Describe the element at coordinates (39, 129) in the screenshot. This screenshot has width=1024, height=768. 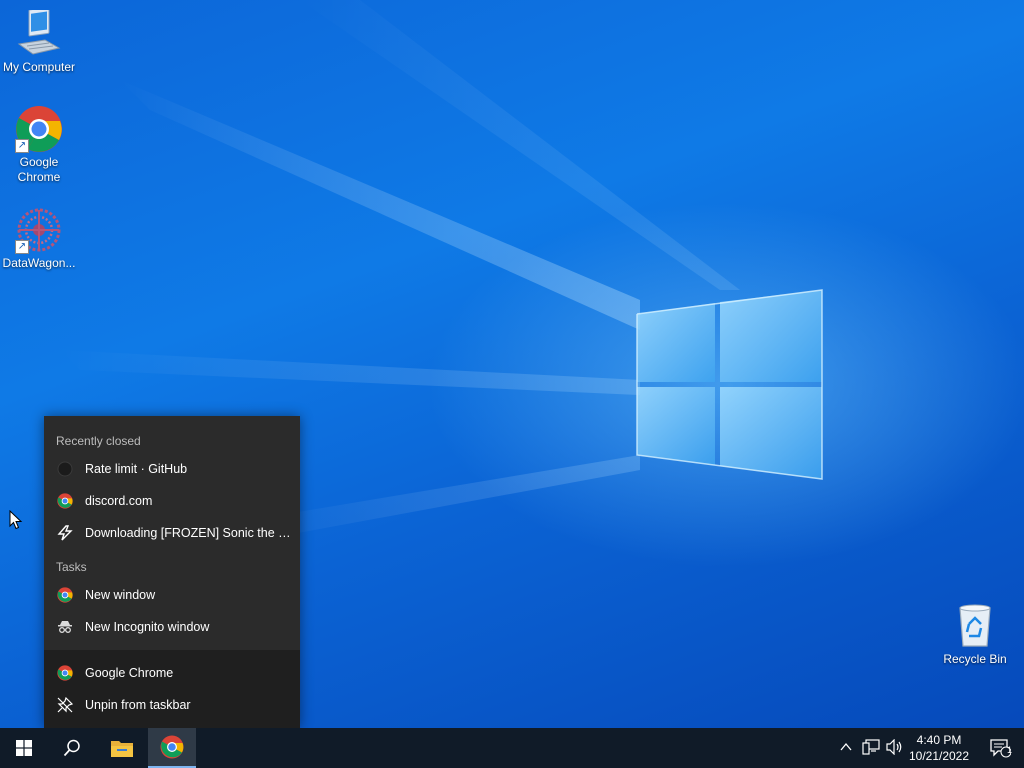
I see `chrome-icon: ↗` at that location.